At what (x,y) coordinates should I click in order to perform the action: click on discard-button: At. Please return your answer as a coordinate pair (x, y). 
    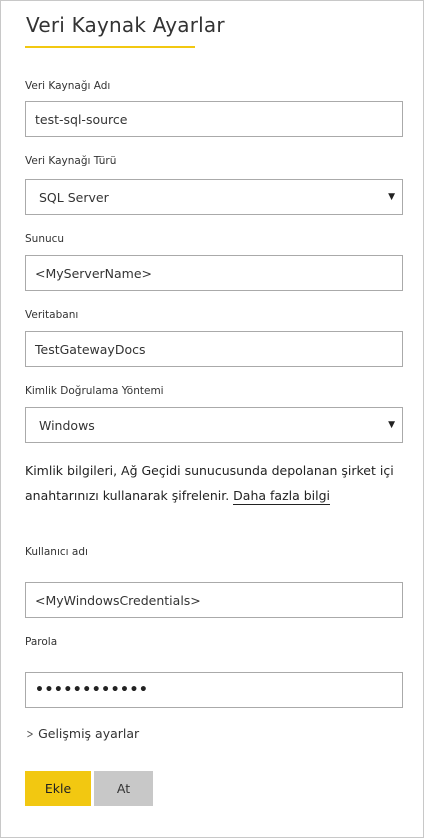
    Looking at the image, I should click on (123, 788).